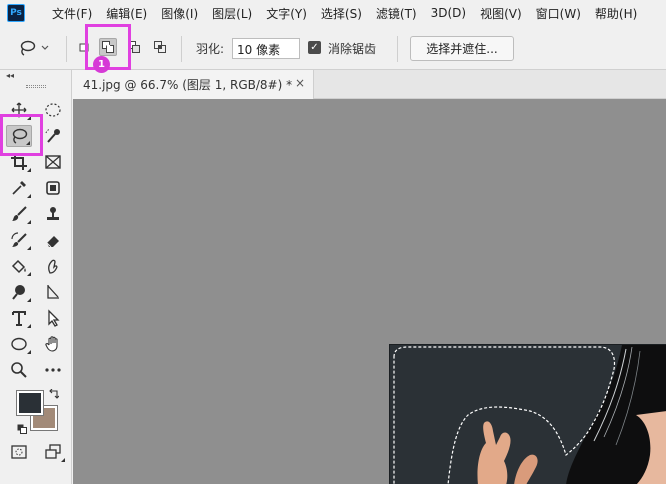 The height and width of the screenshot is (484, 666). I want to click on stamp-tool, so click(53, 214).